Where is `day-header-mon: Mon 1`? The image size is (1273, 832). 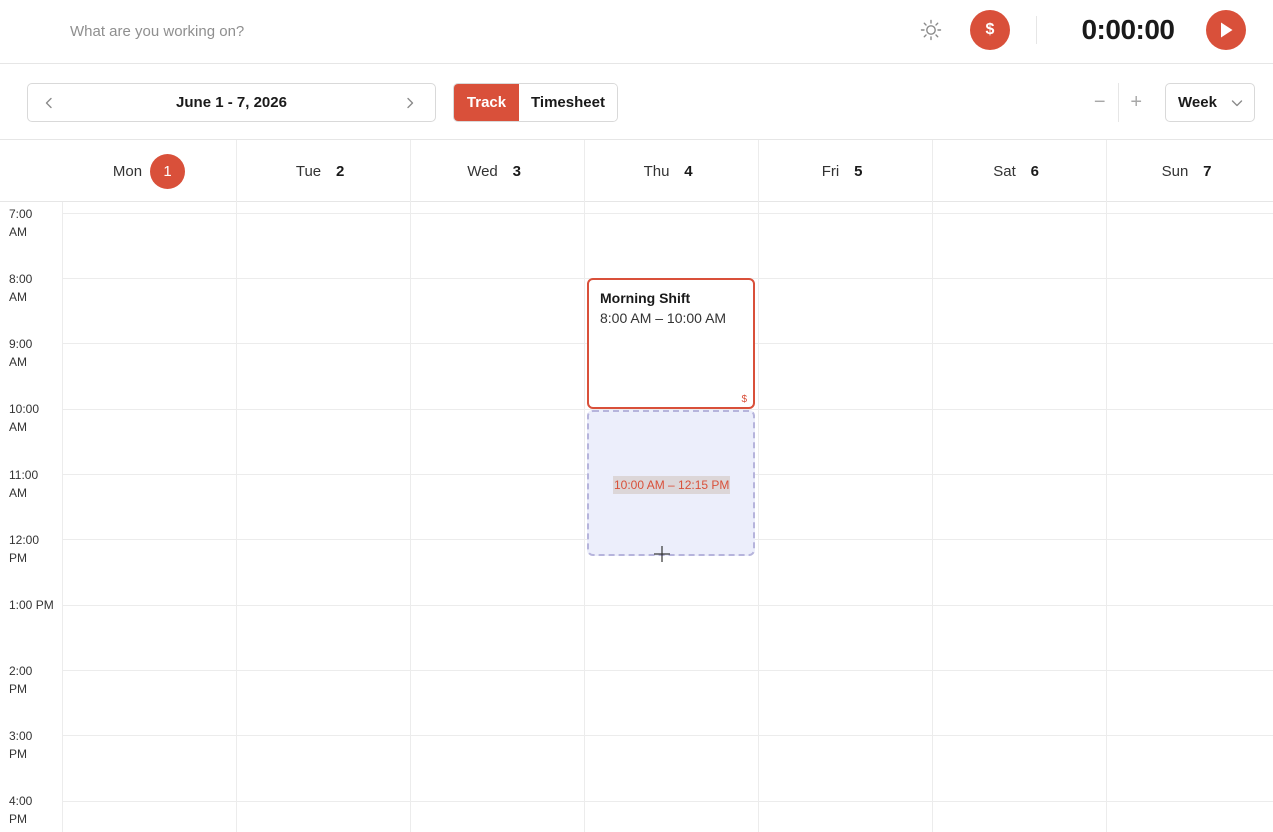 day-header-mon: Mon 1 is located at coordinates (149, 171).